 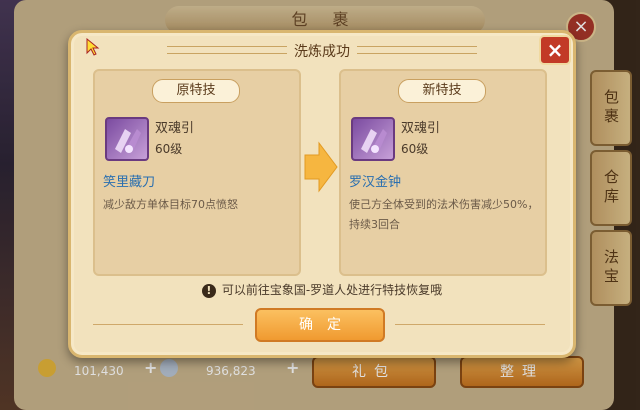 What do you see at coordinates (421, 128) in the screenshot?
I see `new-item-name: 双魂引` at bounding box center [421, 128].